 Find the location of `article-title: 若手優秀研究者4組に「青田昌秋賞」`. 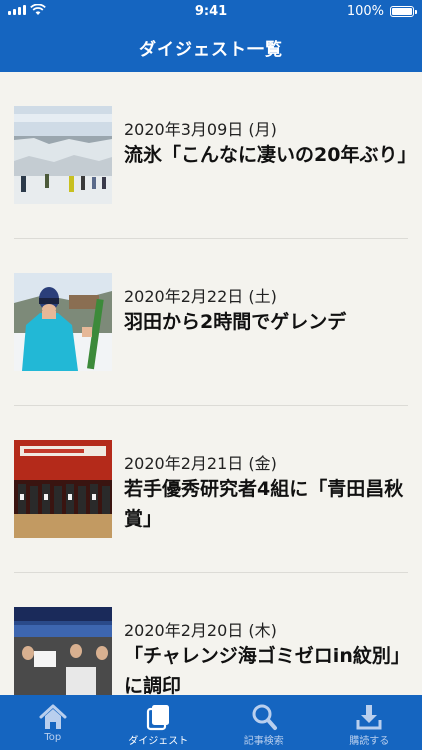

article-title: 若手優秀研究者4組に「青田昌秋賞」 is located at coordinates (264, 504).